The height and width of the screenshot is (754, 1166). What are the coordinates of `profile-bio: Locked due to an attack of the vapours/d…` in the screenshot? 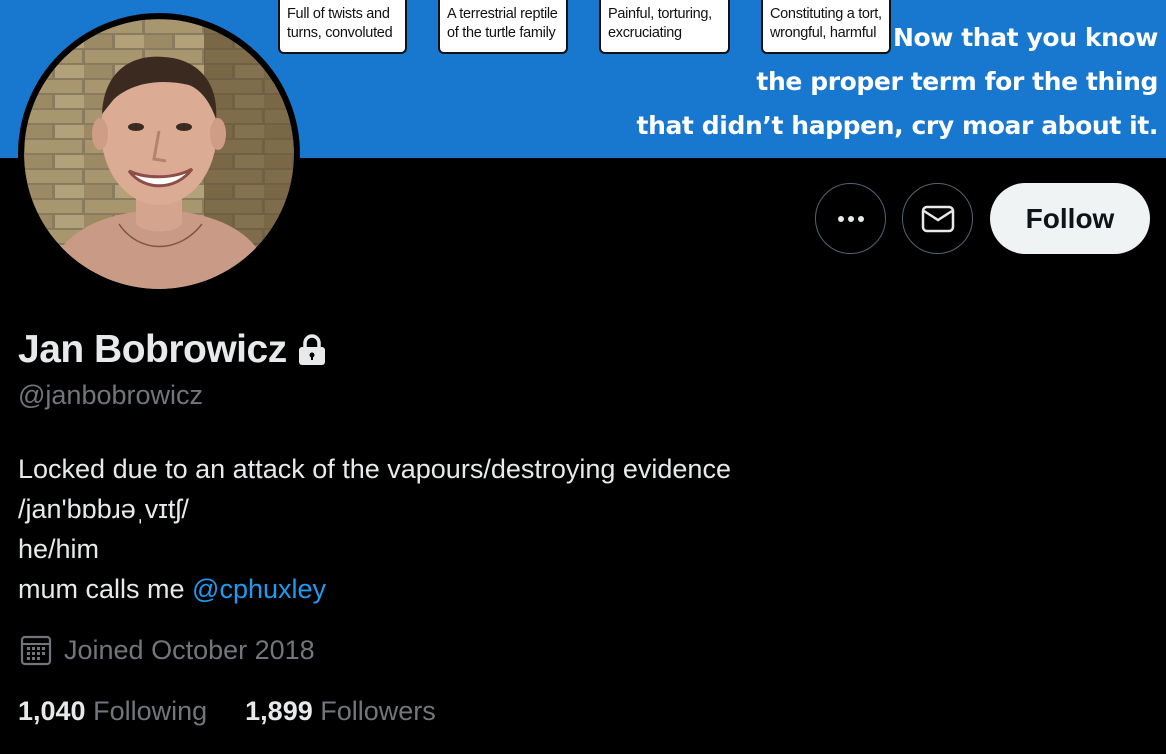 It's located at (374, 529).